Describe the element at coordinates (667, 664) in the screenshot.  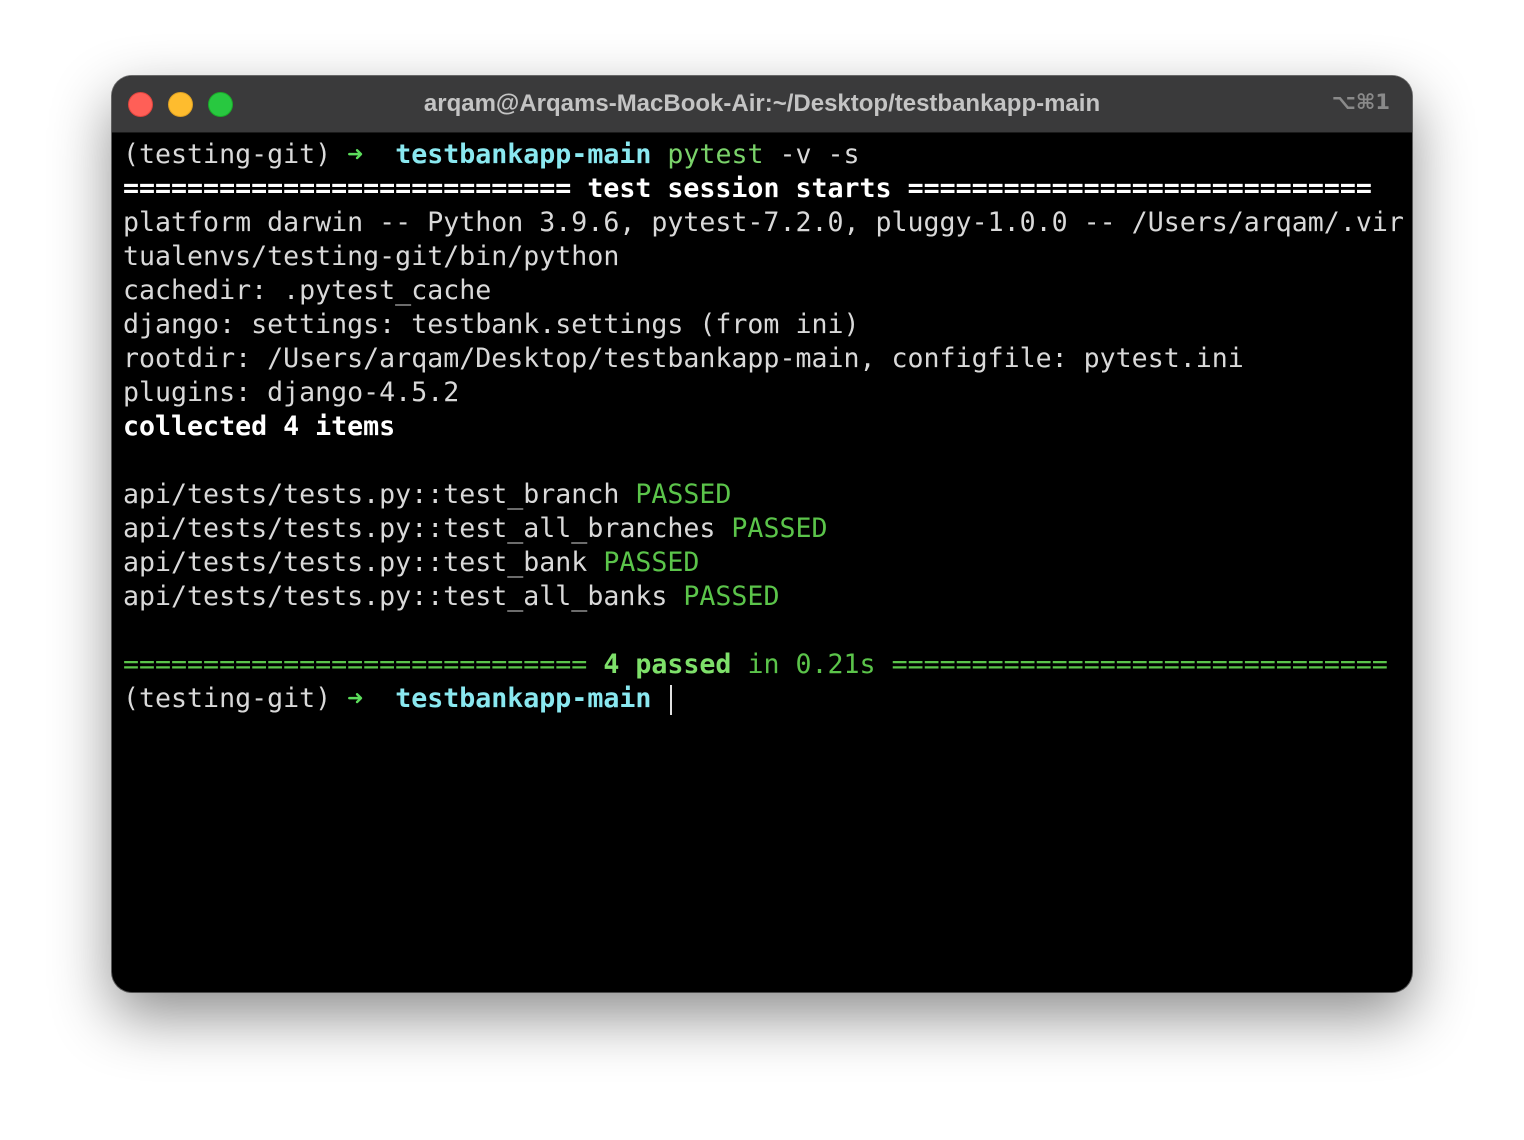
I see `summary-passed-count: 4 passed` at that location.